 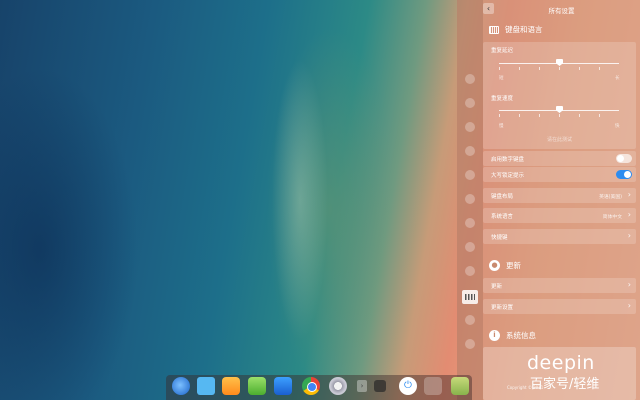 I want to click on capslock-toggle, so click(x=624, y=174).